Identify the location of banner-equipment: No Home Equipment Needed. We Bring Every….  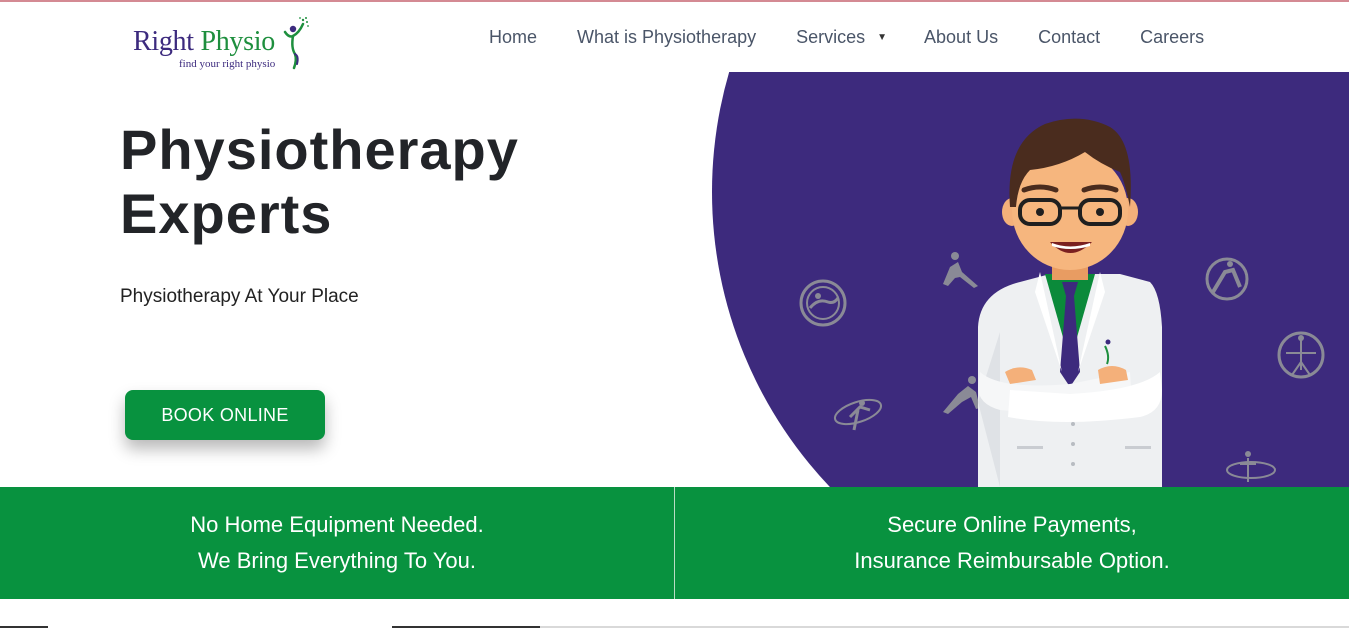
(337, 543).